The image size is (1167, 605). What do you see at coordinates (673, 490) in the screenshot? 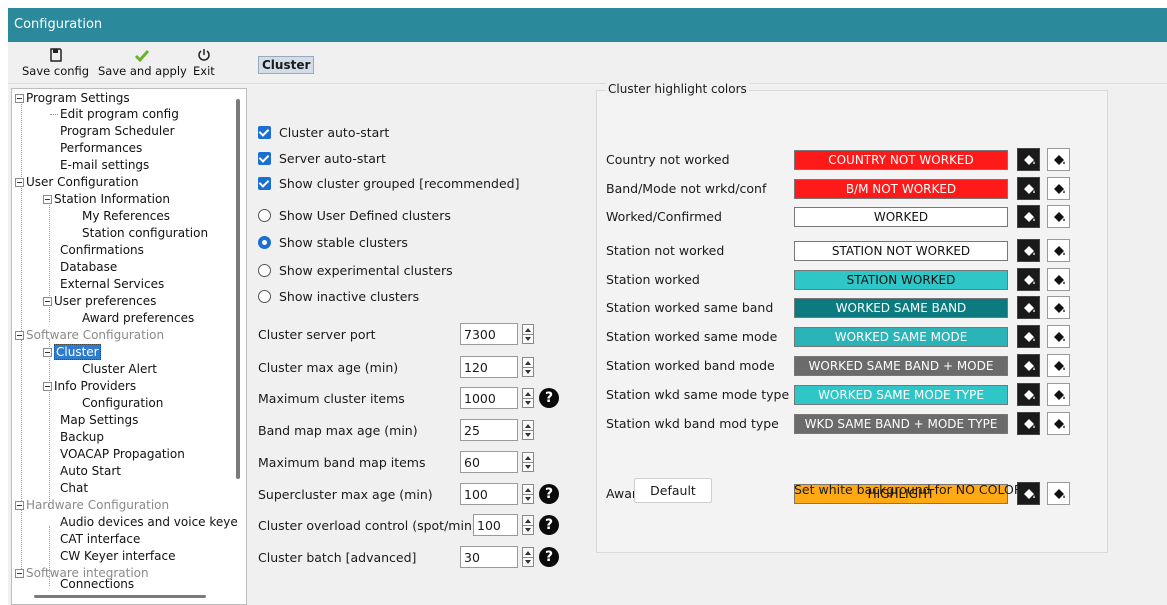
I see `default-button: Default` at bounding box center [673, 490].